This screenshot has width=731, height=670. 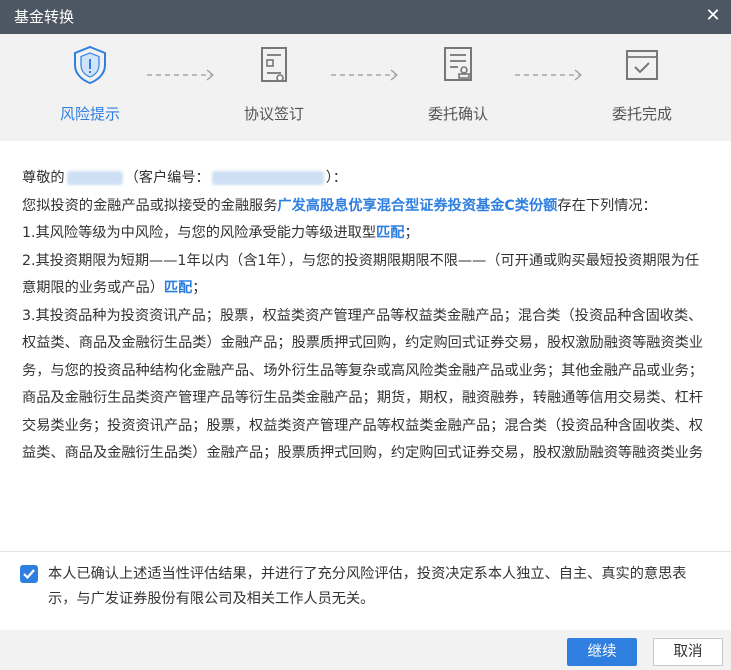 I want to click on greeting-prefix: 尊敬的, so click(x=43, y=178).